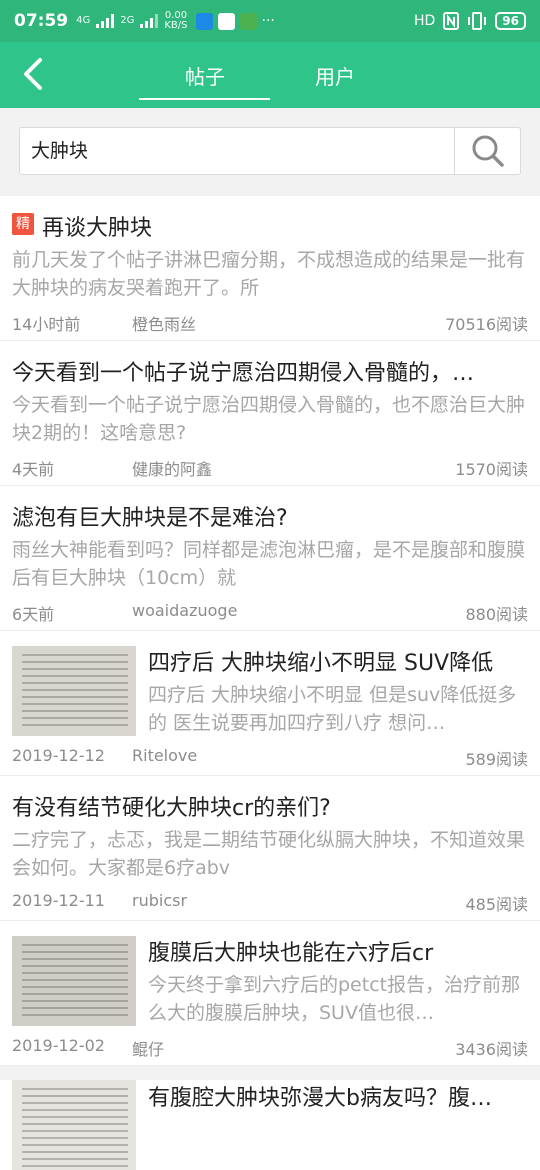  Describe the element at coordinates (205, 76) in the screenshot. I see `tab-posts-label: 帖子` at that location.